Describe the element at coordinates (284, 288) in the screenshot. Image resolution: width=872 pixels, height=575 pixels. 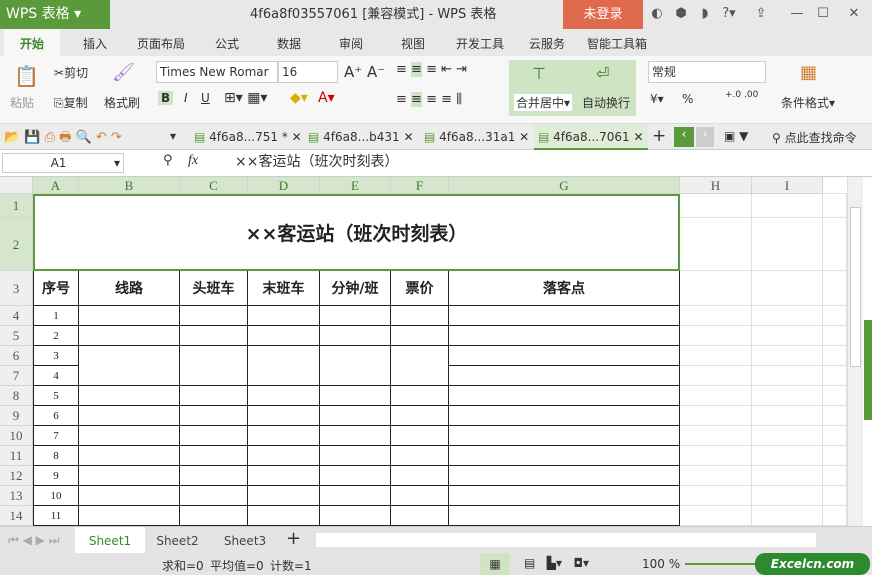
I see `header-cell: 末班车` at that location.